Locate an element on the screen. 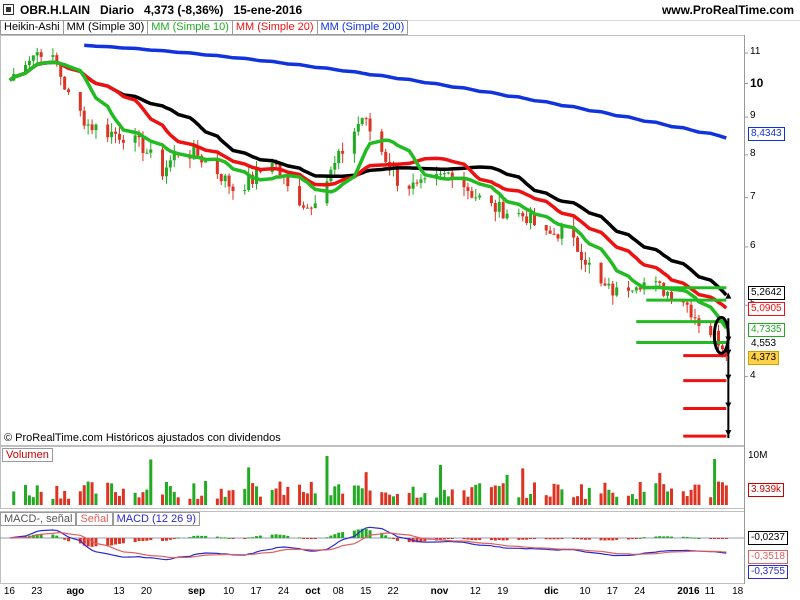 This screenshot has width=800, height=600. time-tick-label: 20 is located at coordinates (146, 591).